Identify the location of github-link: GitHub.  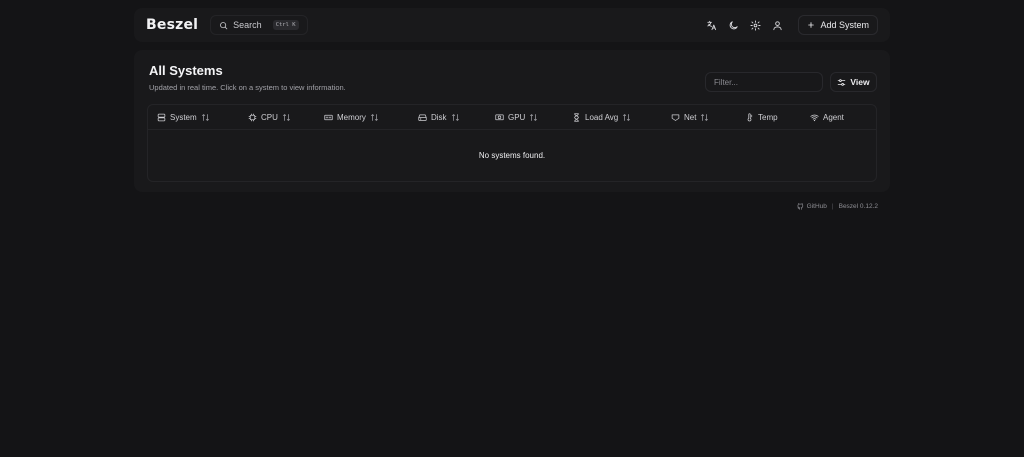
(817, 206).